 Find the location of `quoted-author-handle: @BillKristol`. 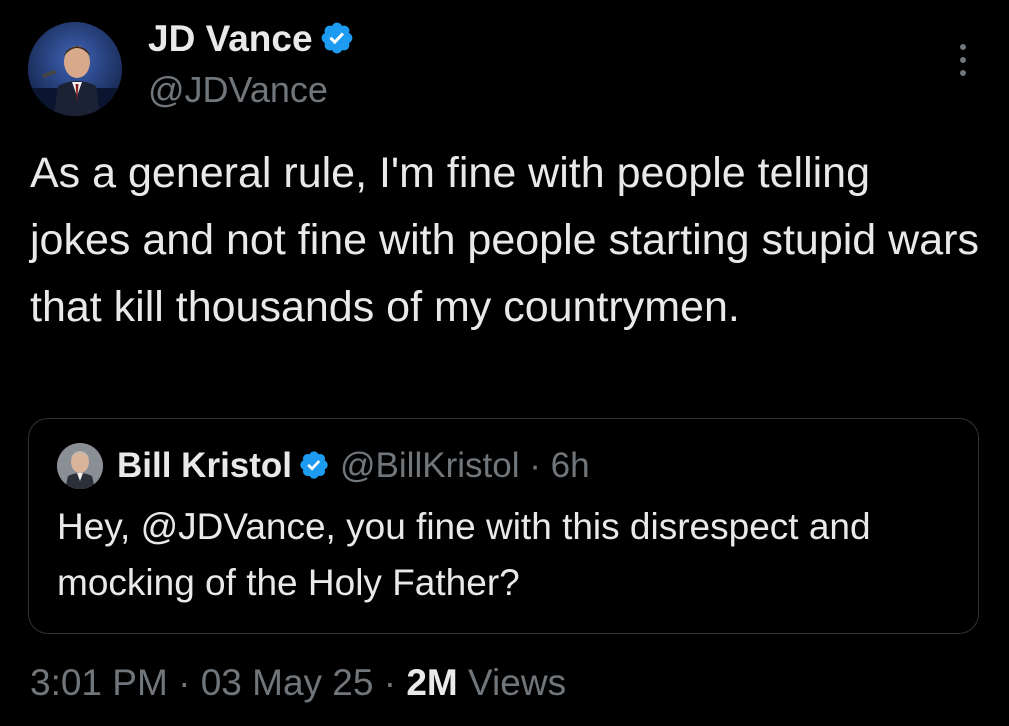

quoted-author-handle: @BillKristol is located at coordinates (429, 465).